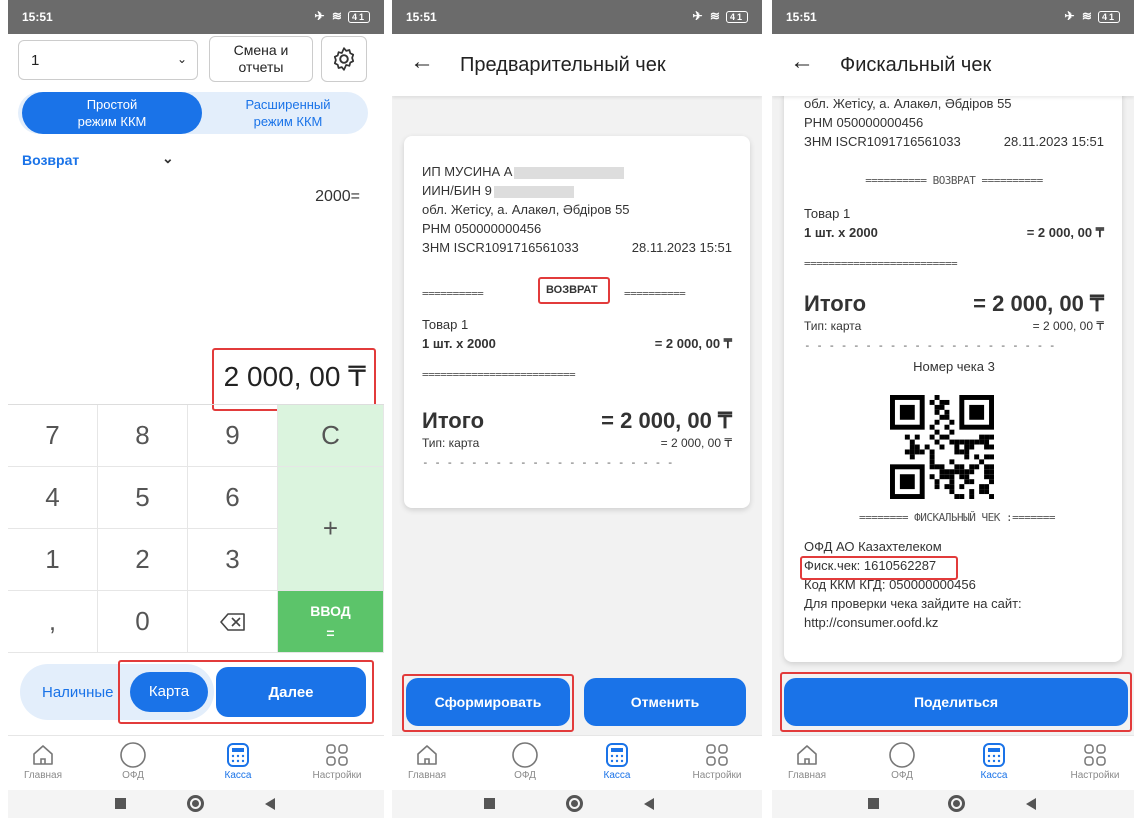 The image size is (1136, 818). Describe the element at coordinates (617, 775) in the screenshot. I see `nav-kassa-label: Касса` at that location.